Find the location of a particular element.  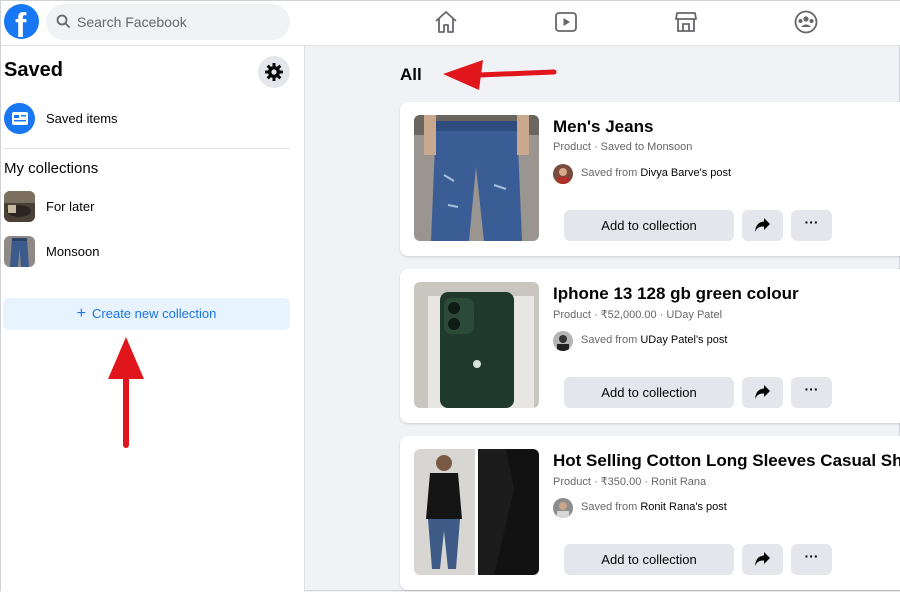

annotation-arrow-up is located at coordinates (126, 392).